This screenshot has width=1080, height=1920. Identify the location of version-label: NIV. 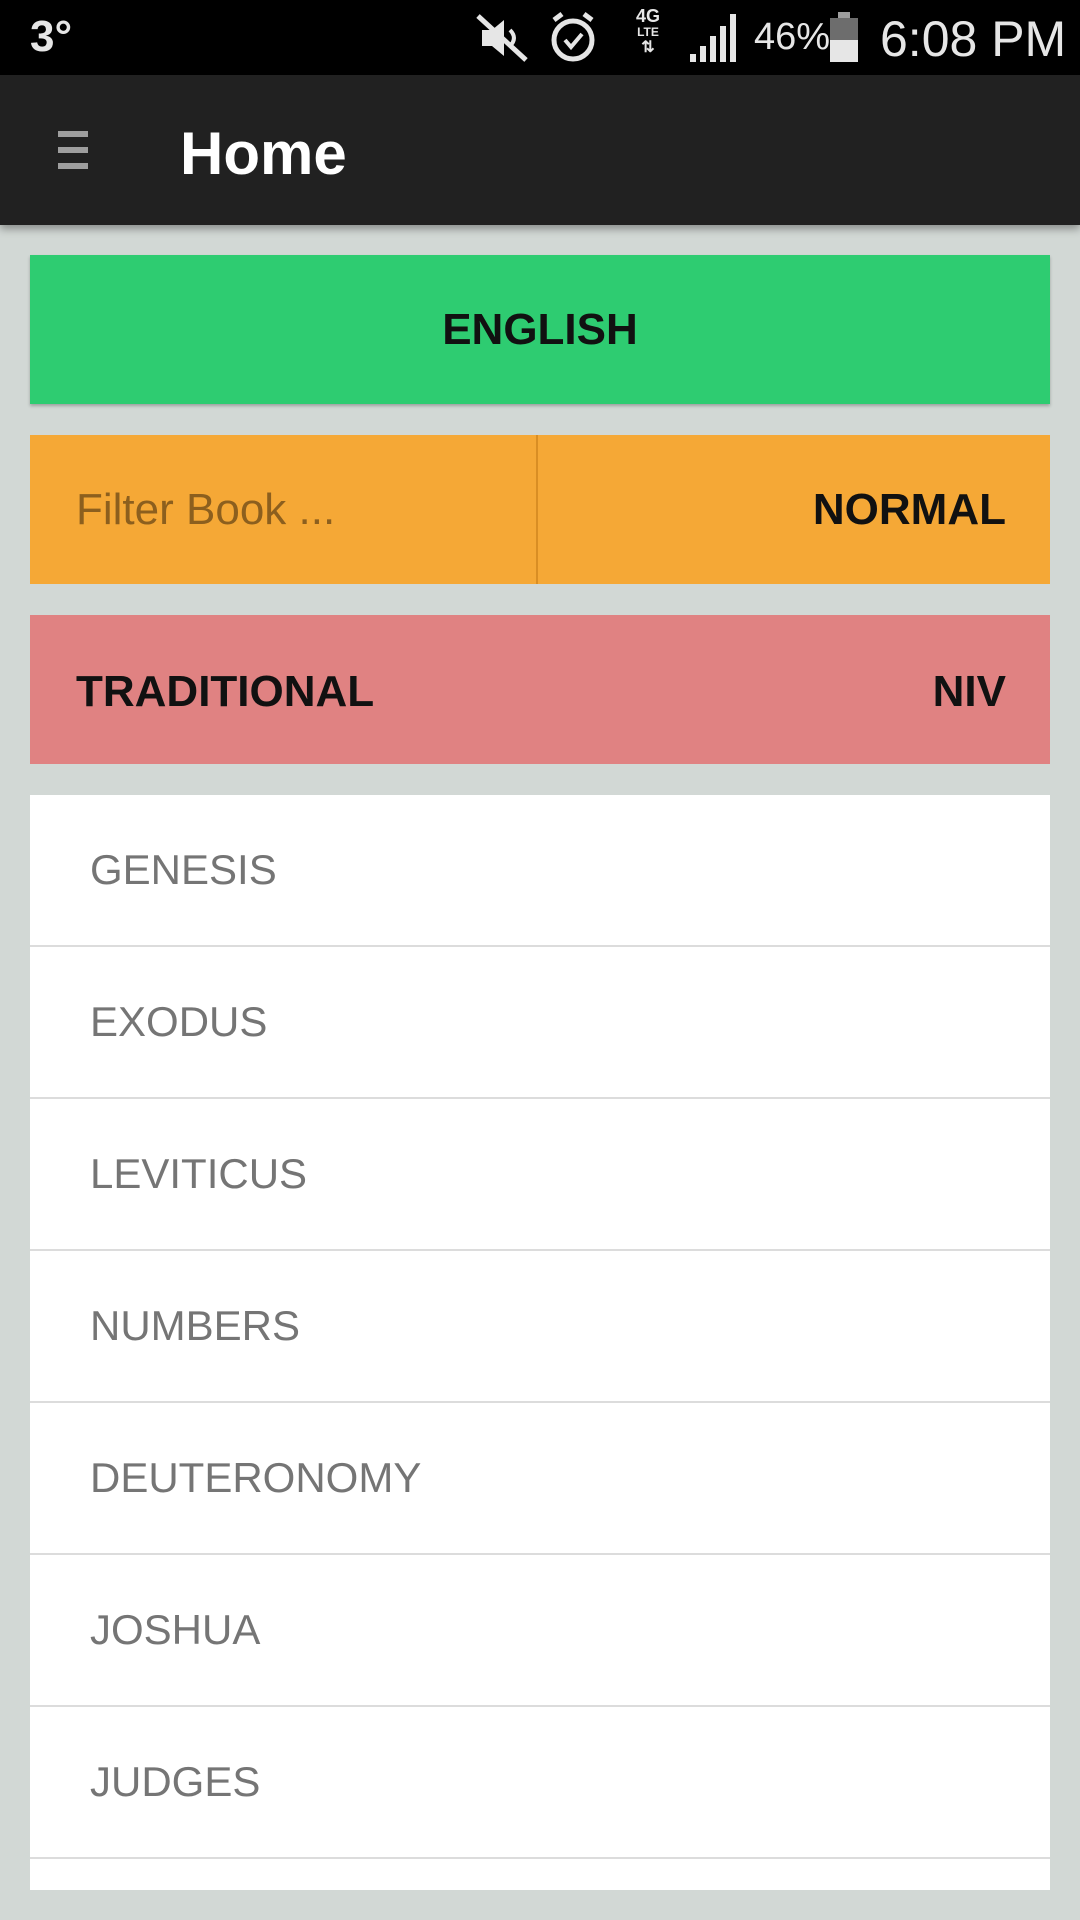
(969, 692).